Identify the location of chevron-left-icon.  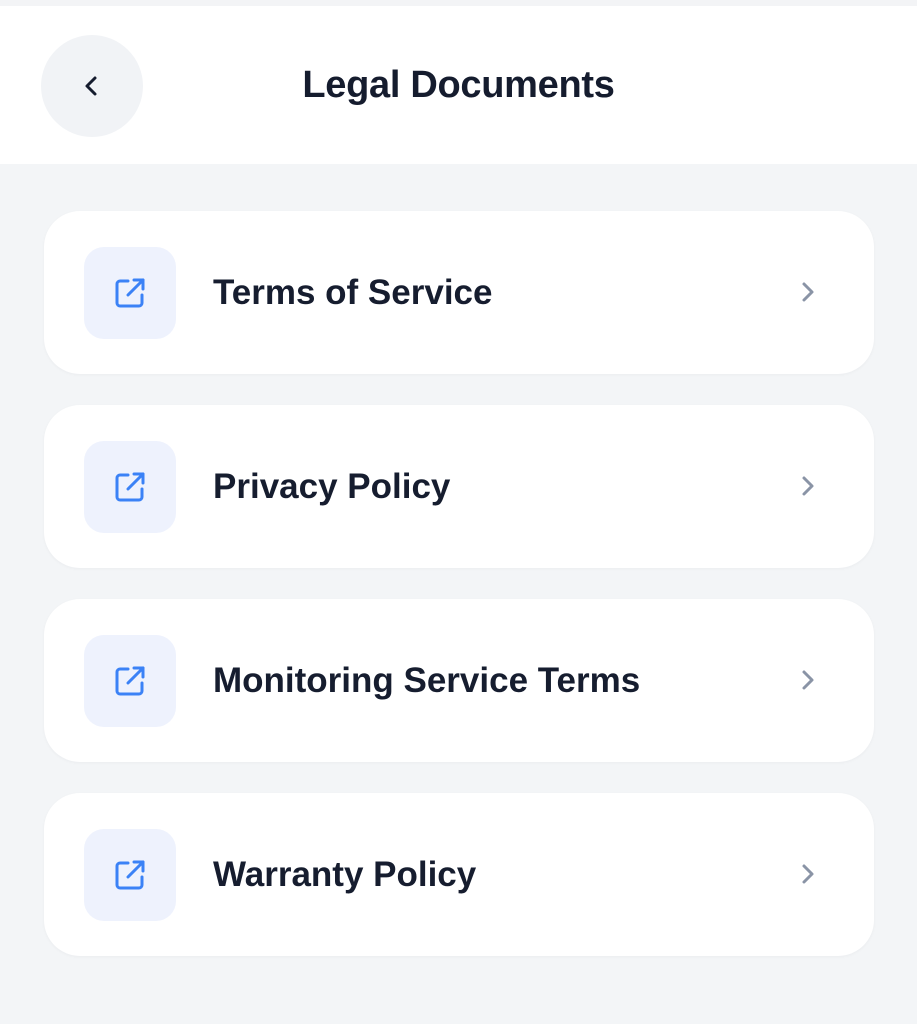
(91, 86).